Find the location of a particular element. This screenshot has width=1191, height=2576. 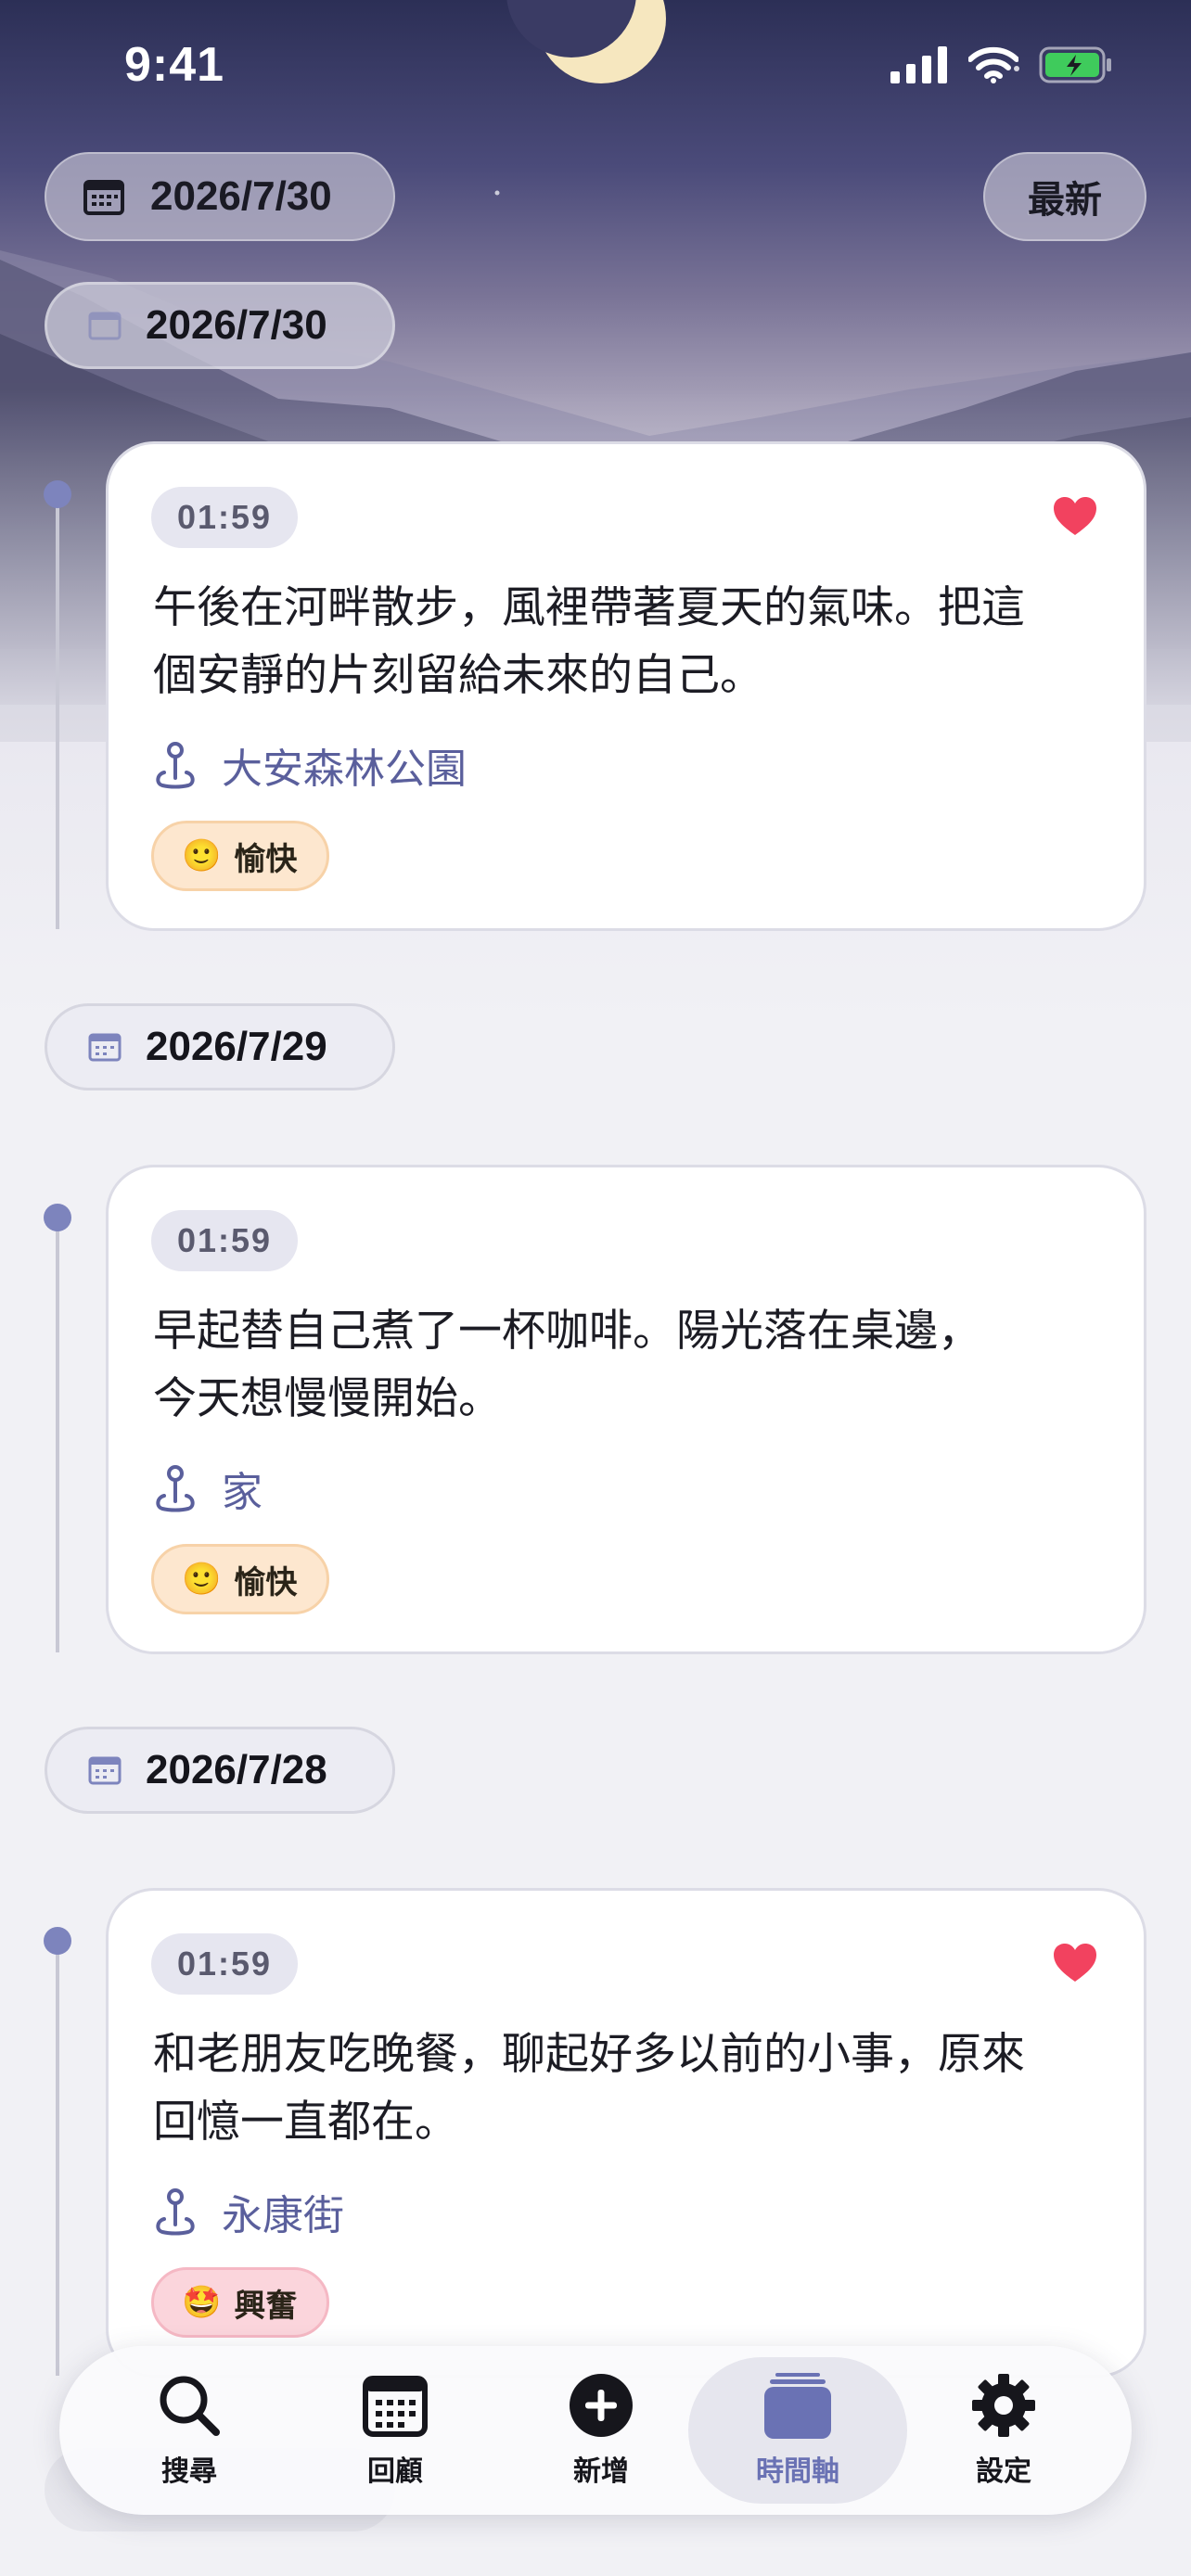

tab-label: 回顧 is located at coordinates (395, 2472).